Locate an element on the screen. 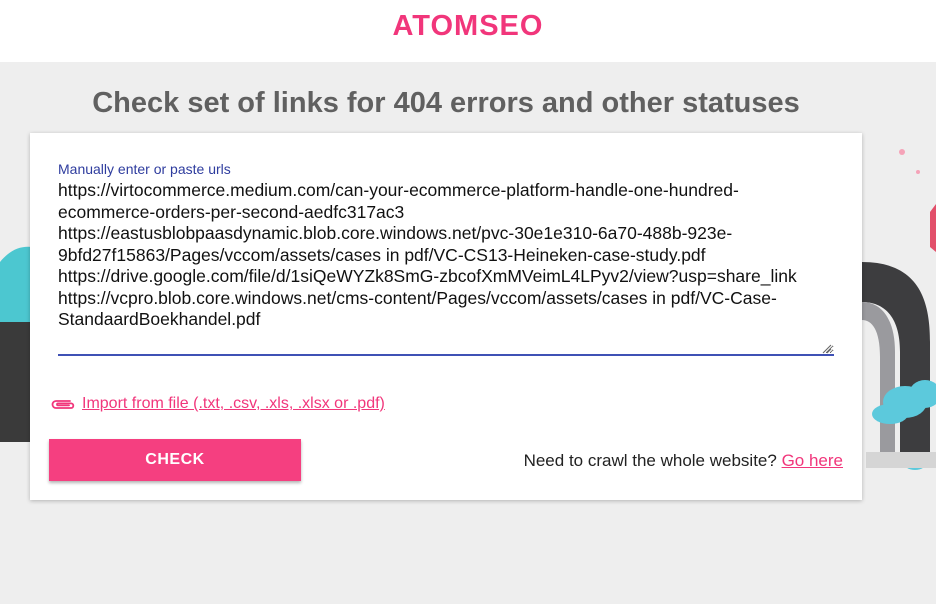  resize-handle-icon is located at coordinates (827, 349).